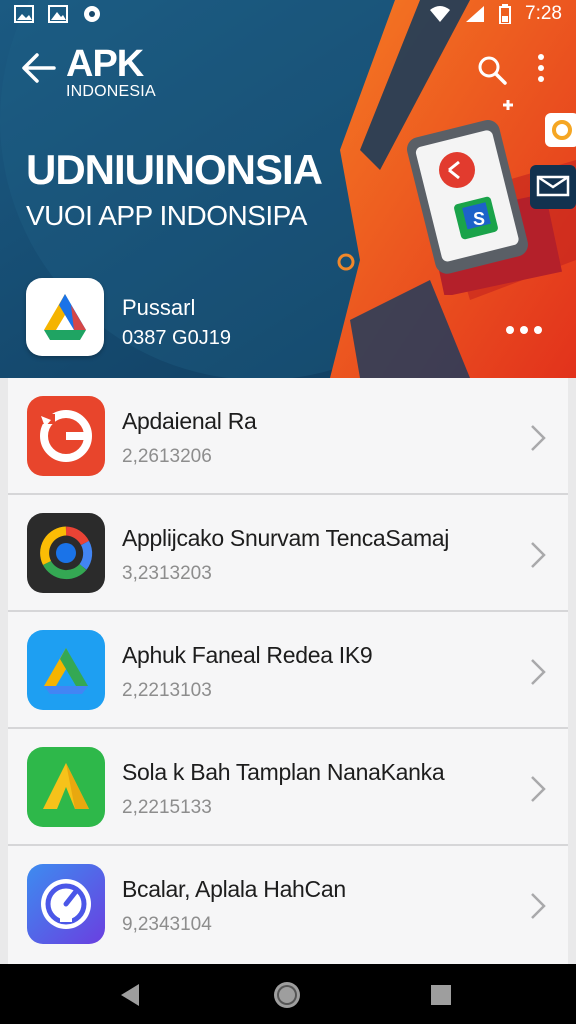  Describe the element at coordinates (288, 553) in the screenshot. I see `list-item: Applijcako Snurvam TencaSamaj 3,2313203` at that location.